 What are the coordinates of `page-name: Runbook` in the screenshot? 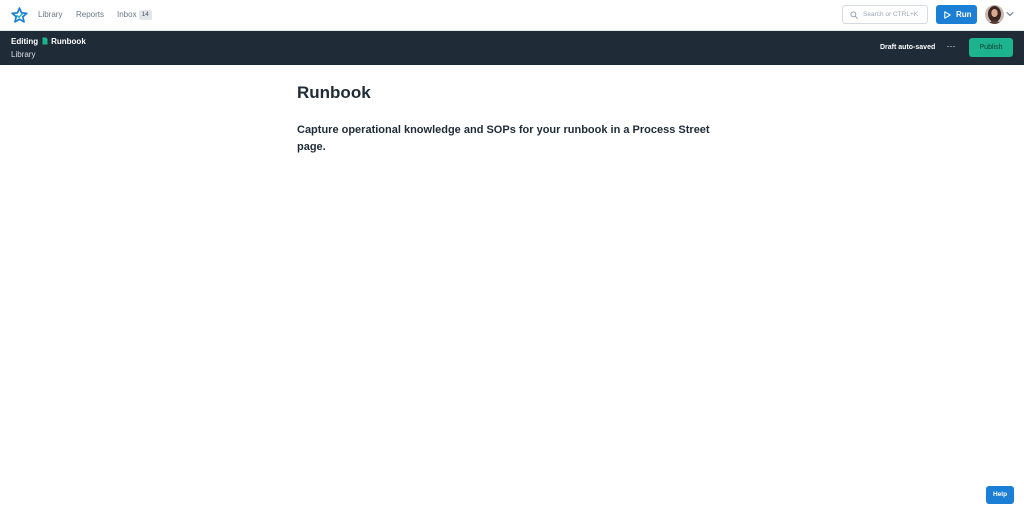 It's located at (68, 41).